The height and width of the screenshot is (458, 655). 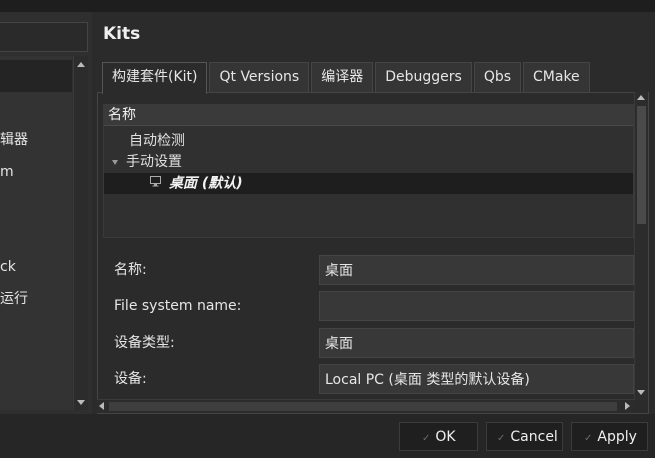 I want to click on tree-header-name: 名称, so click(x=368, y=115).